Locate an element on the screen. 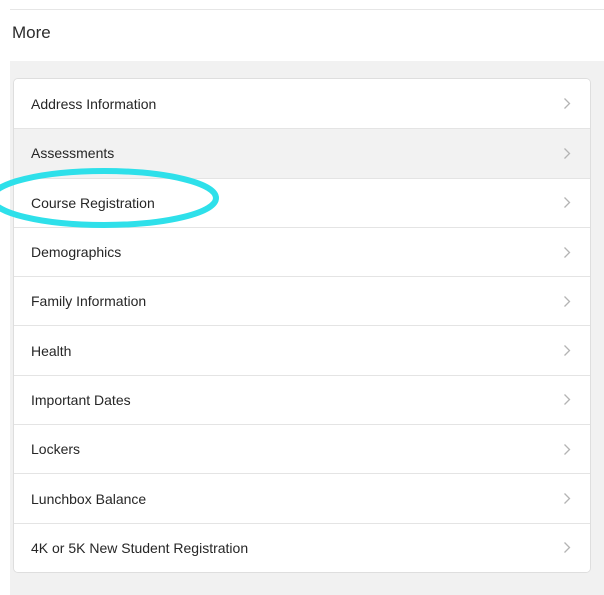 Image resolution: width=604 pixels, height=595 pixels. menu-item-label: Lockers is located at coordinates (56, 449).